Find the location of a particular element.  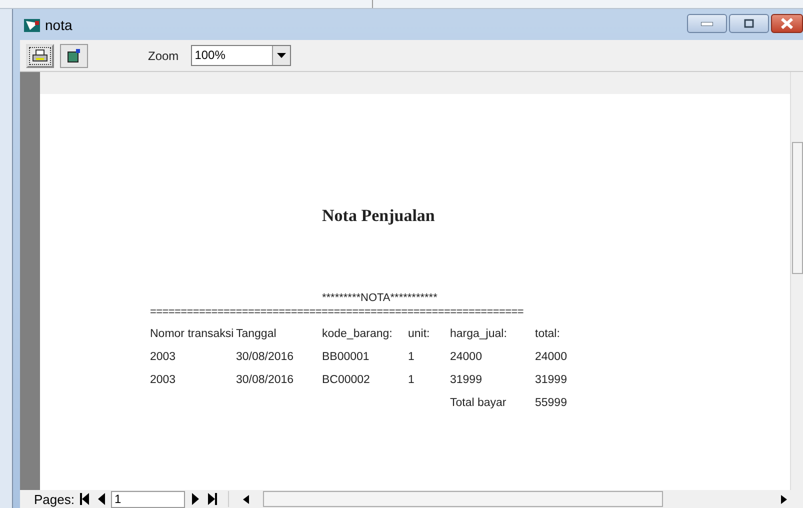

column-header: unit: is located at coordinates (419, 334).